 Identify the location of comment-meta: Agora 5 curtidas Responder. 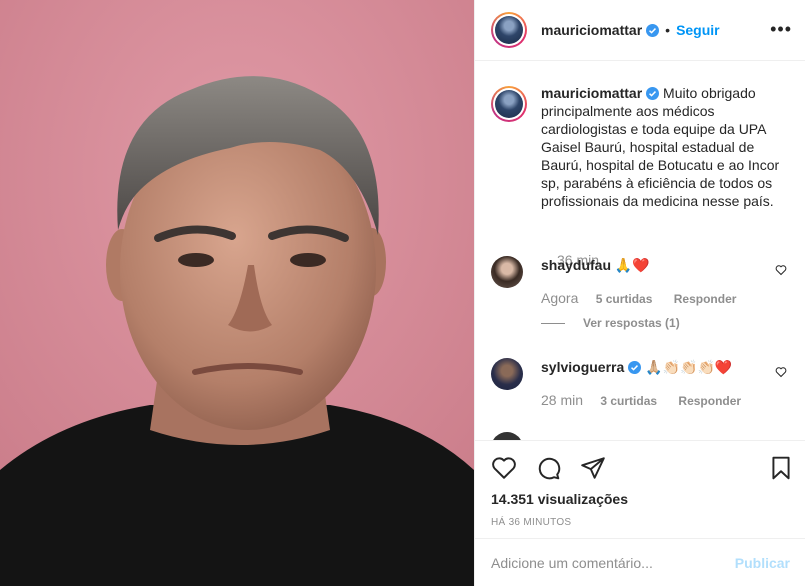
(647, 298).